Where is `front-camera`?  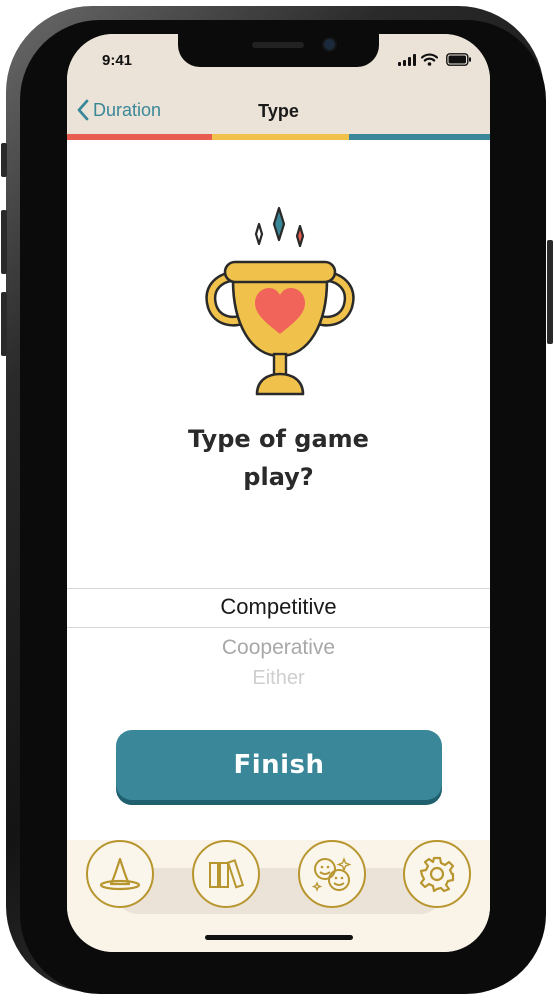
front-camera is located at coordinates (329, 44).